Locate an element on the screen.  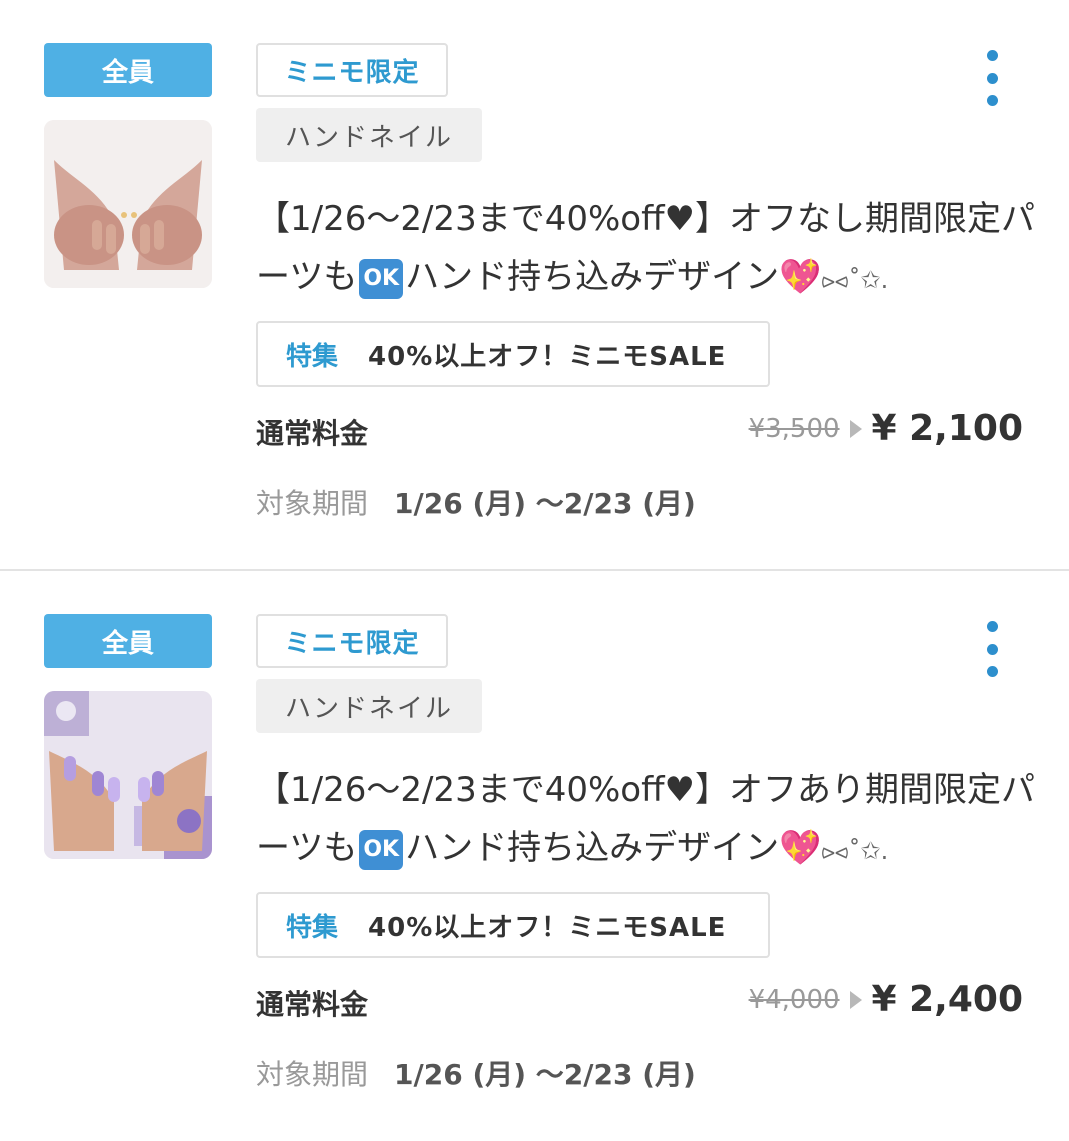
price-area: ¥4,000 ¥ 2,400 is located at coordinates (886, 999).